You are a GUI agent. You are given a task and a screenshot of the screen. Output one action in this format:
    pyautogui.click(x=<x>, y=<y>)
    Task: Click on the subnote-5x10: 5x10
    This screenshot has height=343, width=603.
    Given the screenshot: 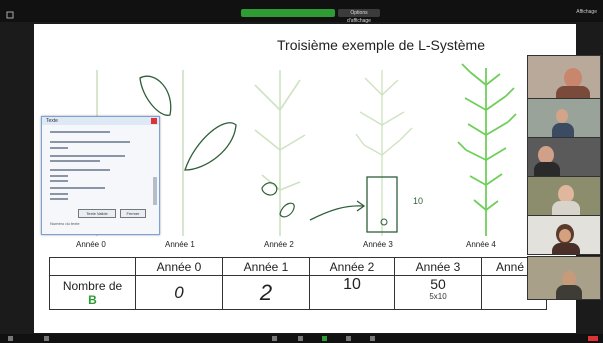 What is the action you would take?
    pyautogui.click(x=438, y=296)
    